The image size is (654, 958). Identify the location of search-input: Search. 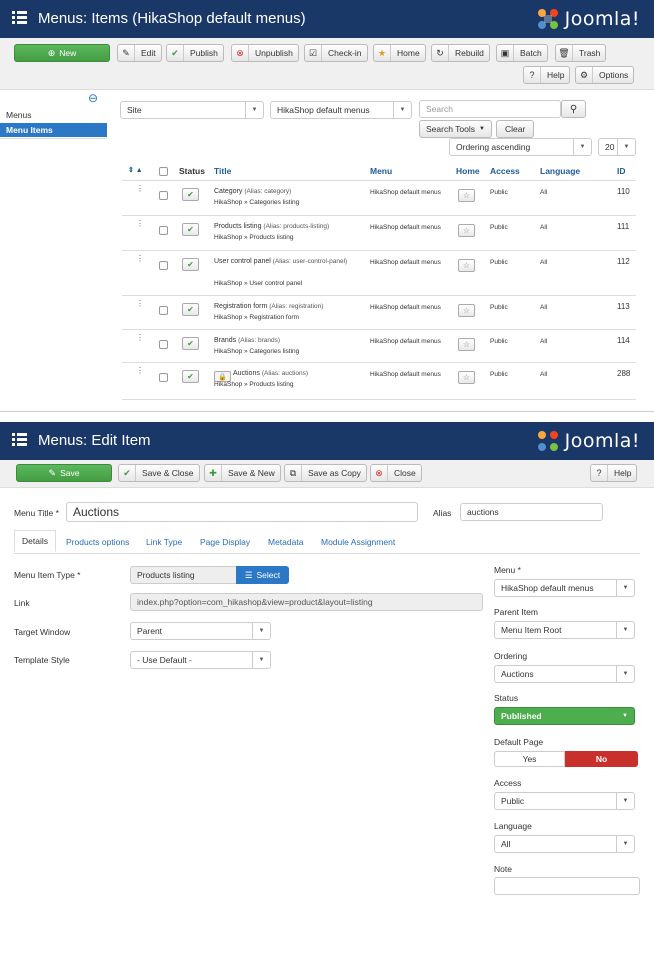
(490, 109).